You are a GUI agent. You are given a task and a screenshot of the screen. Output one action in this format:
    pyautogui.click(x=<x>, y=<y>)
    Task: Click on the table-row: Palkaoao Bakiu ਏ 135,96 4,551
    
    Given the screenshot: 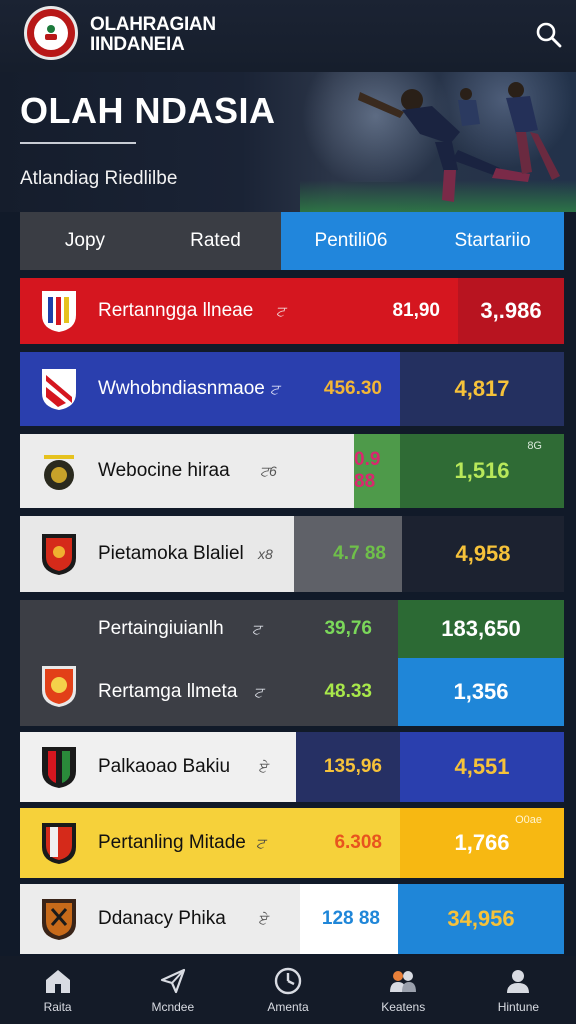 What is the action you would take?
    pyautogui.click(x=292, y=767)
    